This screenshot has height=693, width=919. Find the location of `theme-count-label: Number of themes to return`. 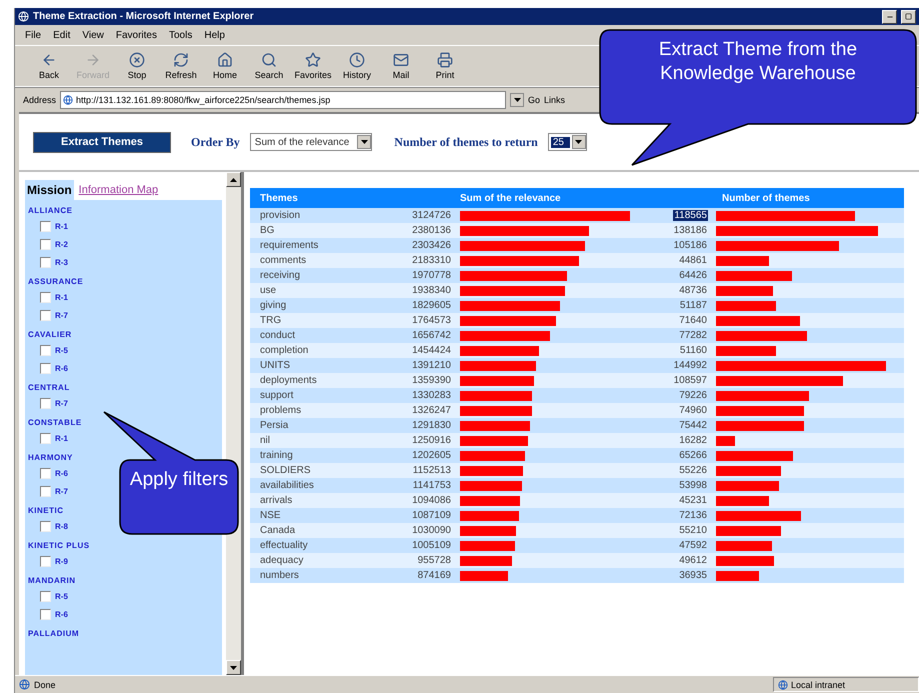

theme-count-label: Number of themes to return is located at coordinates (466, 142).